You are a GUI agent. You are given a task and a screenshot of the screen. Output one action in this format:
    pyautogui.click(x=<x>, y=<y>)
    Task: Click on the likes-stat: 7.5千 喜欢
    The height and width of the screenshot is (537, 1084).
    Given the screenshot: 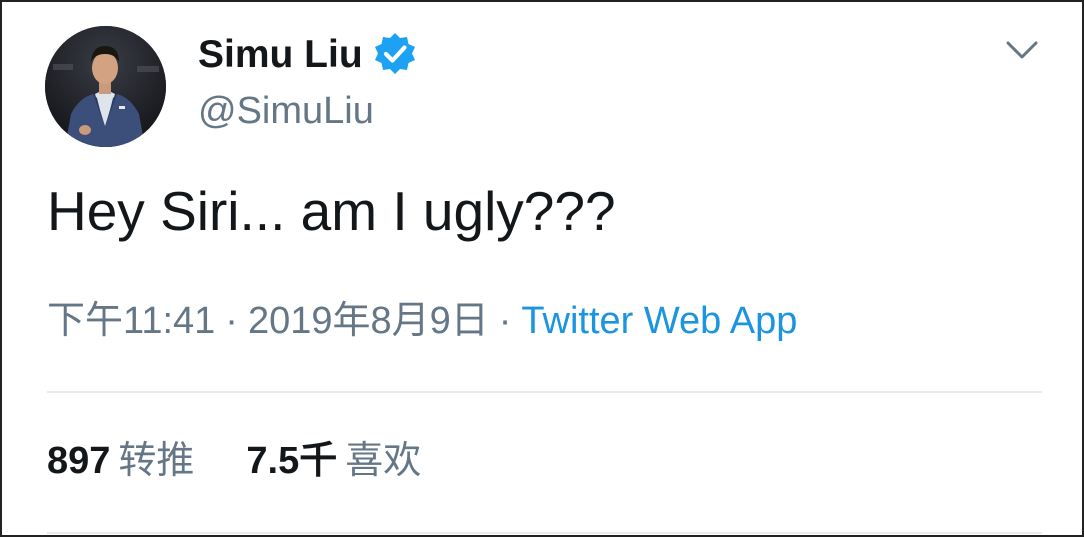 What is the action you would take?
    pyautogui.click(x=333, y=461)
    